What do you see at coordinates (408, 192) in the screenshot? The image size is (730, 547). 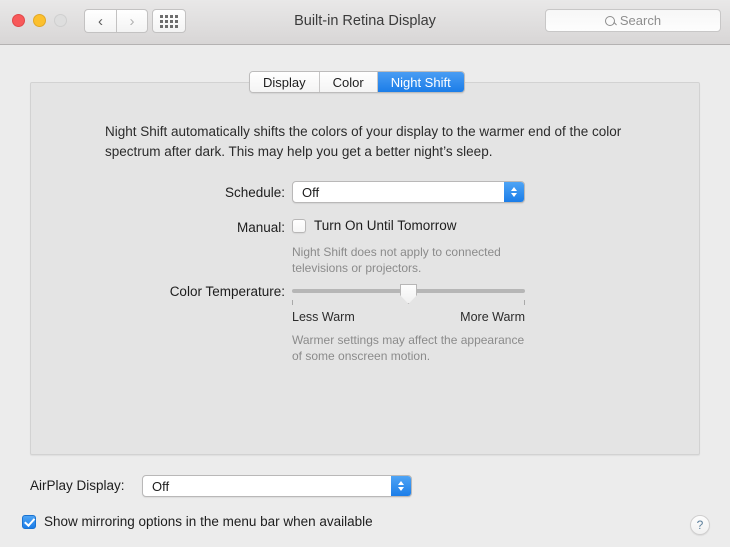 I see `schedule-popup-button: Off` at bounding box center [408, 192].